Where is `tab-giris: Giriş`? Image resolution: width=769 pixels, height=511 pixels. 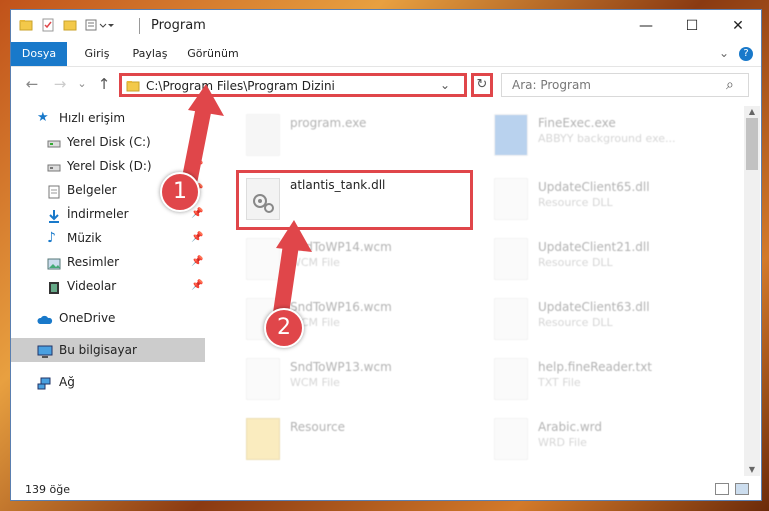 tab-giris: Giriş is located at coordinates (97, 54).